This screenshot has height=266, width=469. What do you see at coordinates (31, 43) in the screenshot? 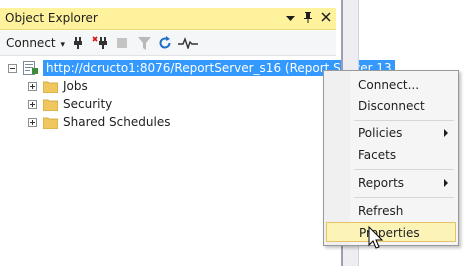
I see `connect-label: Connect` at bounding box center [31, 43].